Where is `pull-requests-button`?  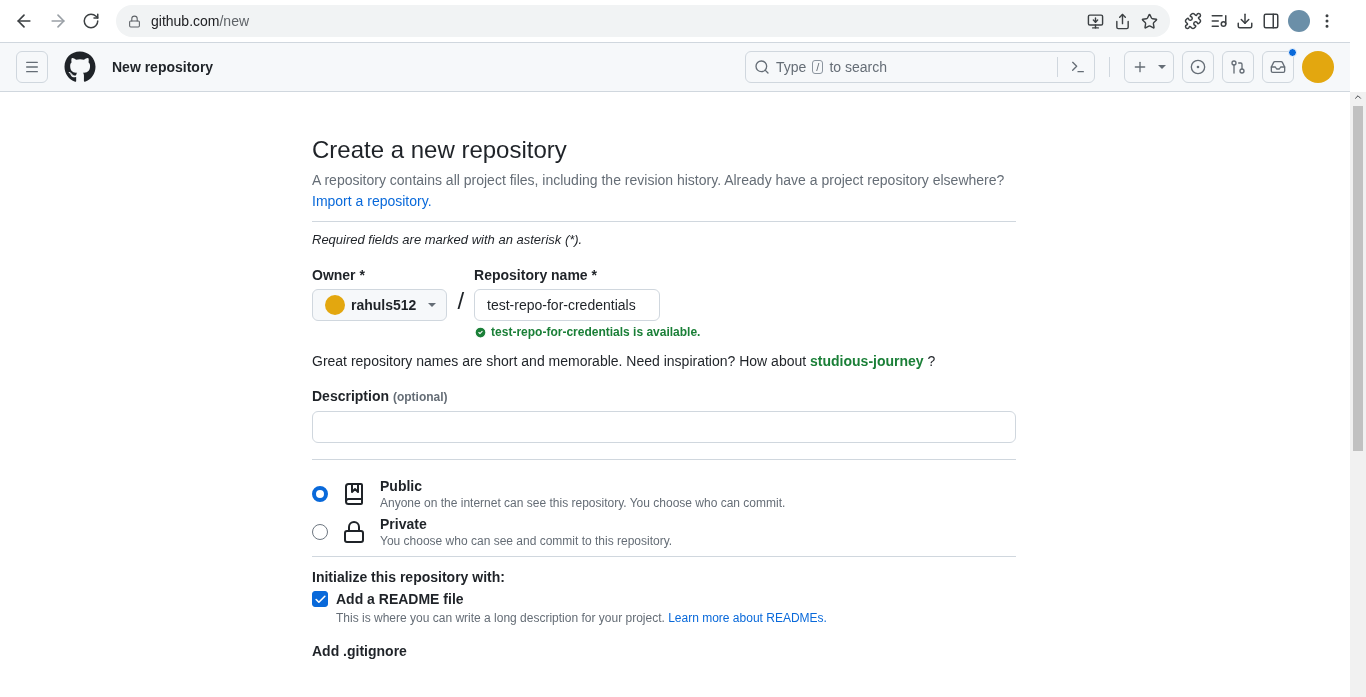 pull-requests-button is located at coordinates (1238, 67).